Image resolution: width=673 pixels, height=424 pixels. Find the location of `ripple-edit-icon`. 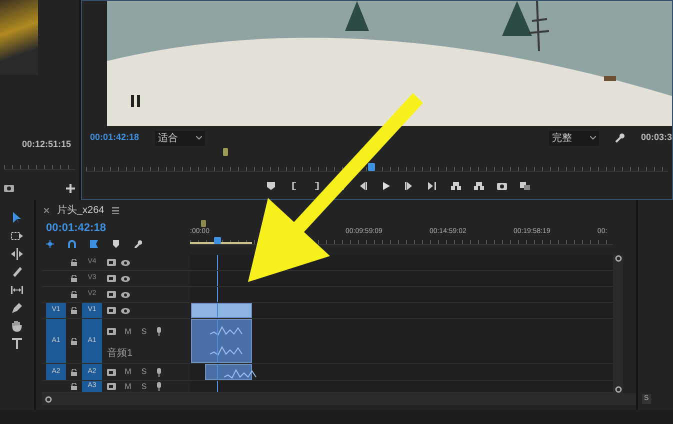

ripple-edit-icon is located at coordinates (17, 254).